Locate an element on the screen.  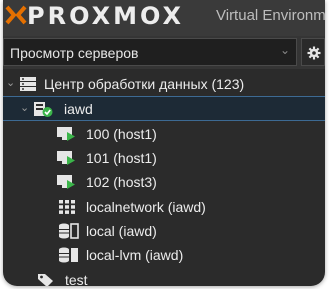
tree-item-label: local (iawd) is located at coordinates (121, 231).